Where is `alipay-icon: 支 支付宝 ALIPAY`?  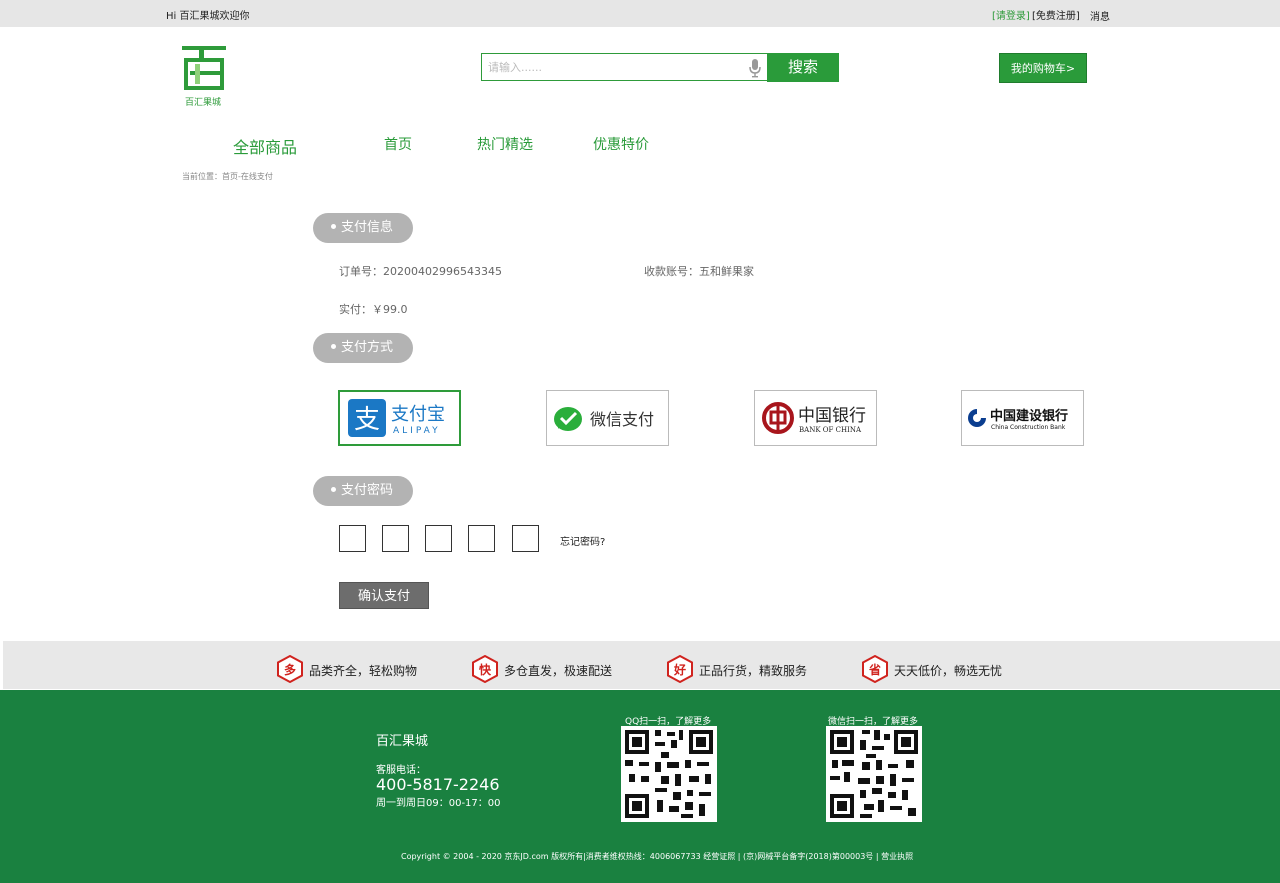 alipay-icon: 支 支付宝 ALIPAY is located at coordinates (396, 418).